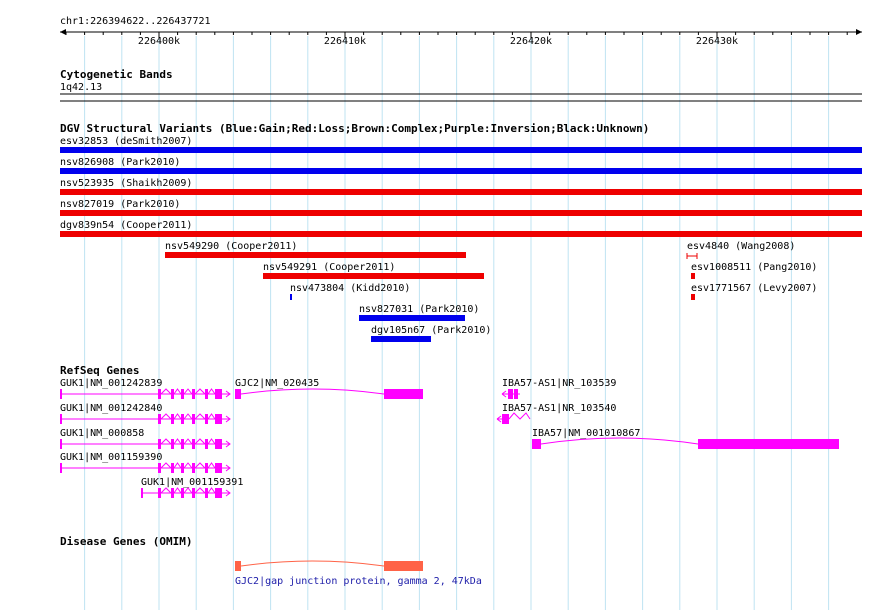 The height and width of the screenshot is (610, 890). I want to click on gene-label: IBA57-AS1|NR_103540, so click(559, 408).